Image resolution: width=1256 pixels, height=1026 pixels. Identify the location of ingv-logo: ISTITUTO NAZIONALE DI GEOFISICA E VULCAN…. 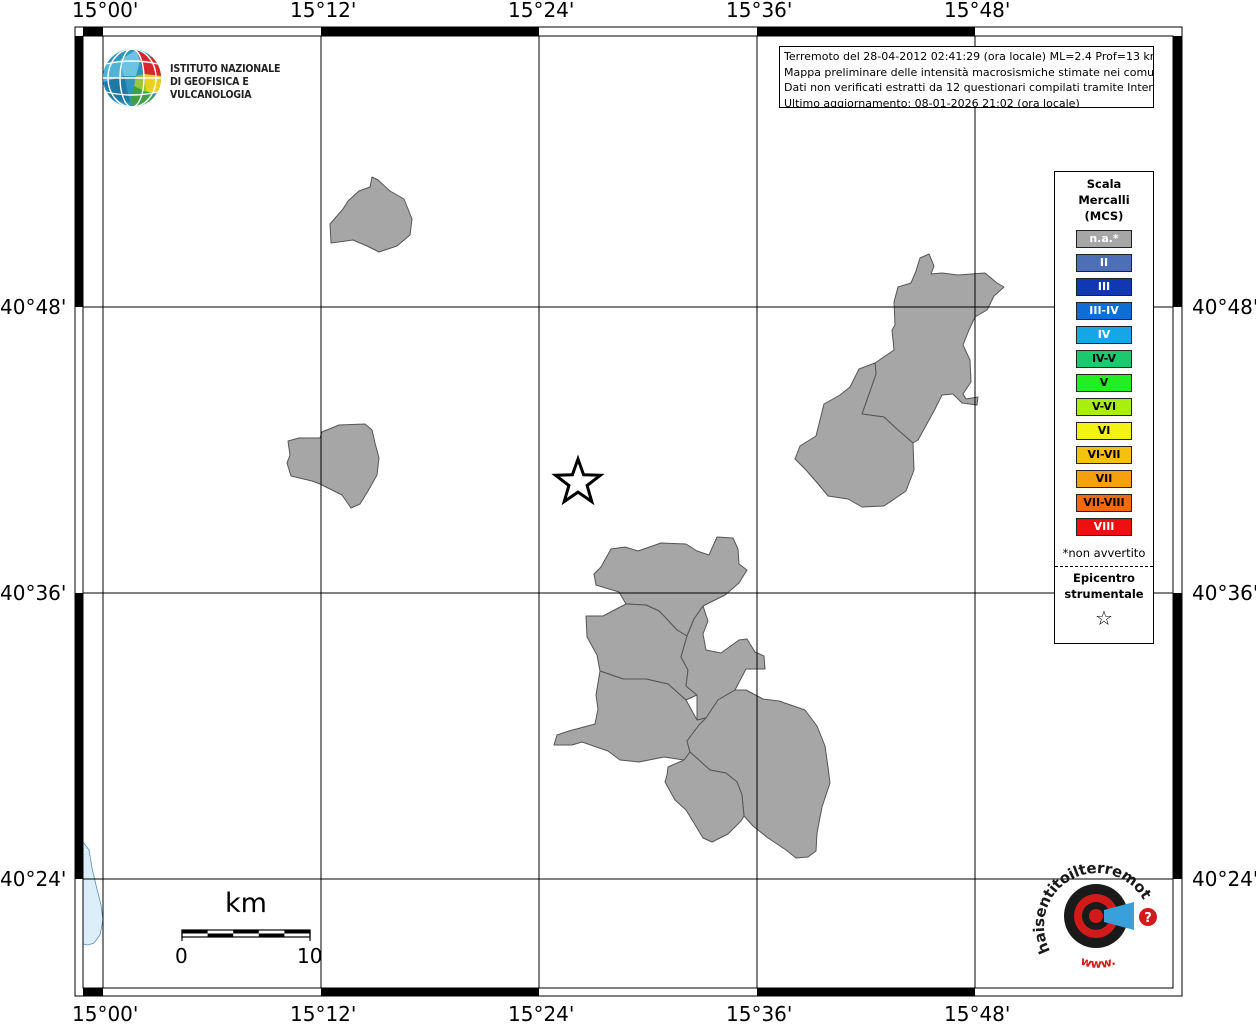
(215, 78).